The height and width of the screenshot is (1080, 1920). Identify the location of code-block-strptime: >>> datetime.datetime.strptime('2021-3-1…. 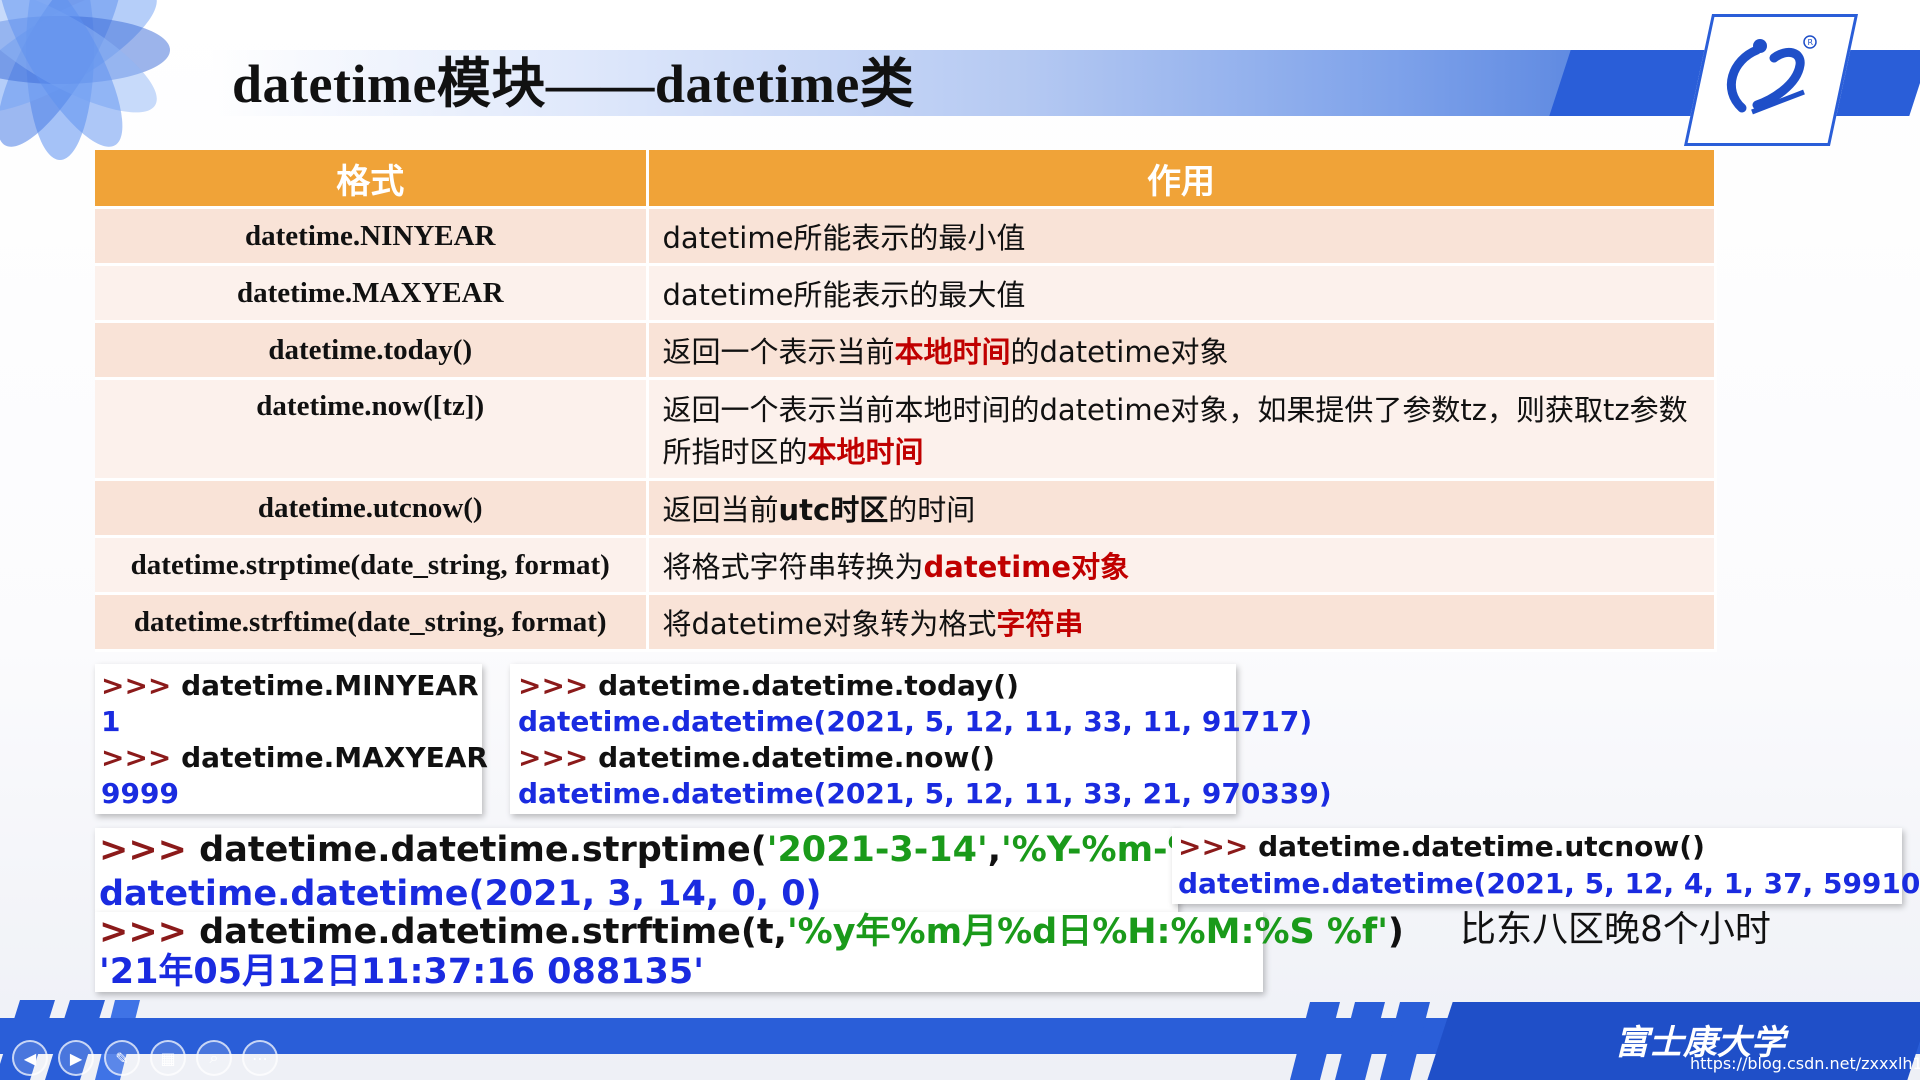
(674, 871).